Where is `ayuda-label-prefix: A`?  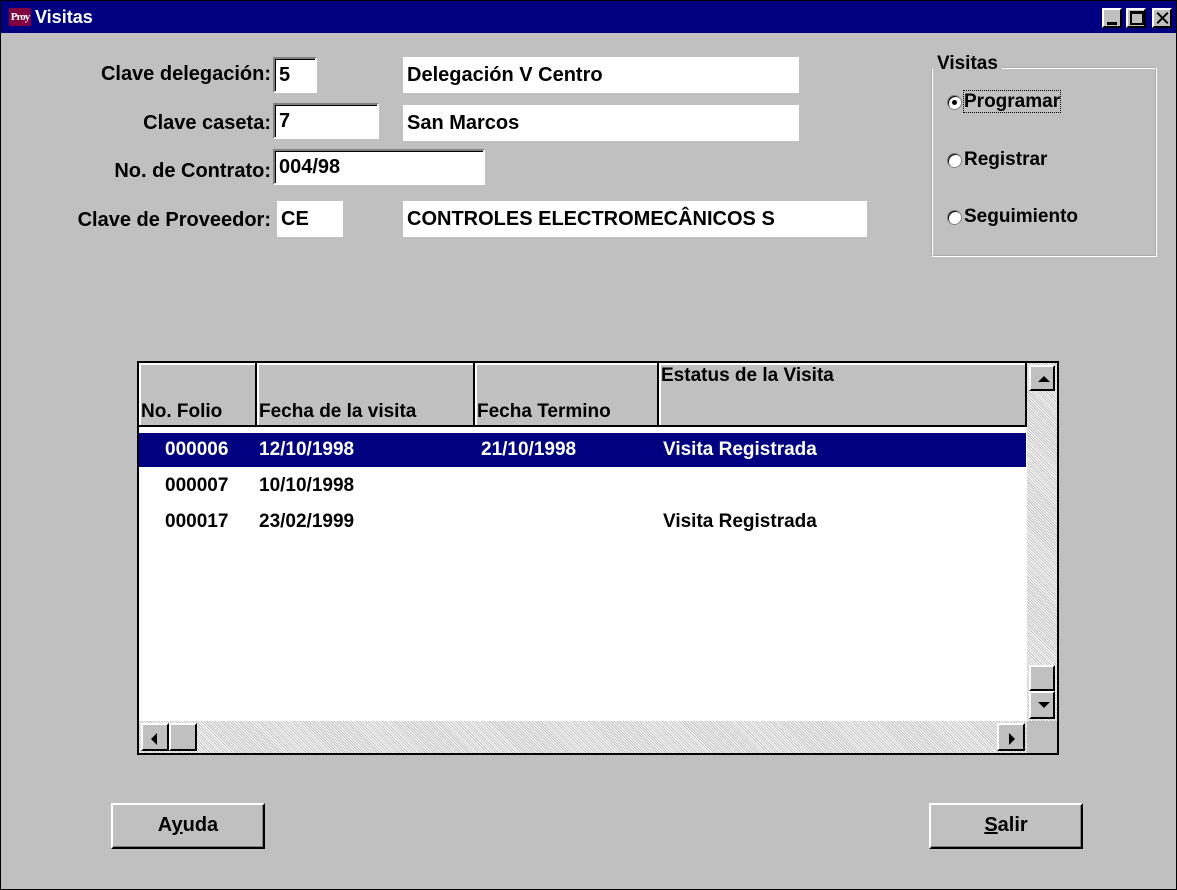
ayuda-label-prefix: A is located at coordinates (164, 825).